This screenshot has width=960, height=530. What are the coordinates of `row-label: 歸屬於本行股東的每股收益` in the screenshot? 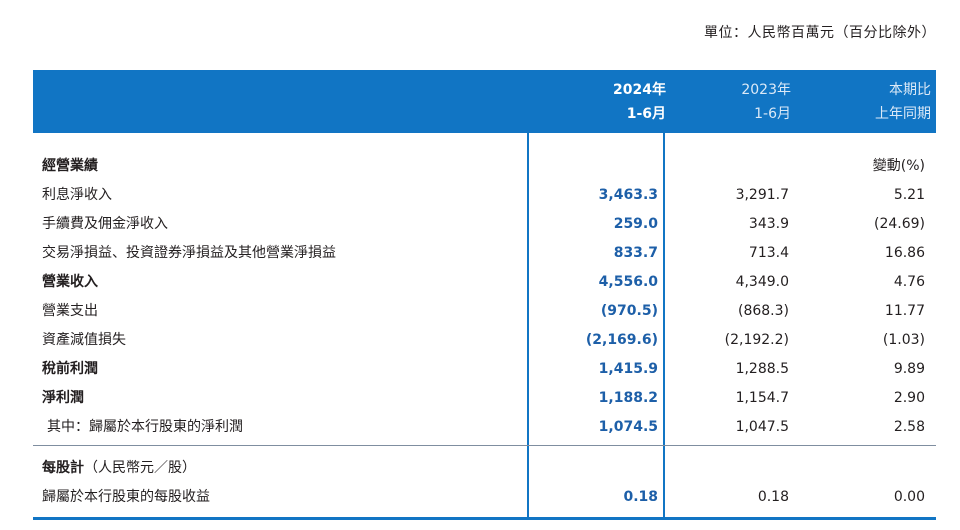 It's located at (126, 497).